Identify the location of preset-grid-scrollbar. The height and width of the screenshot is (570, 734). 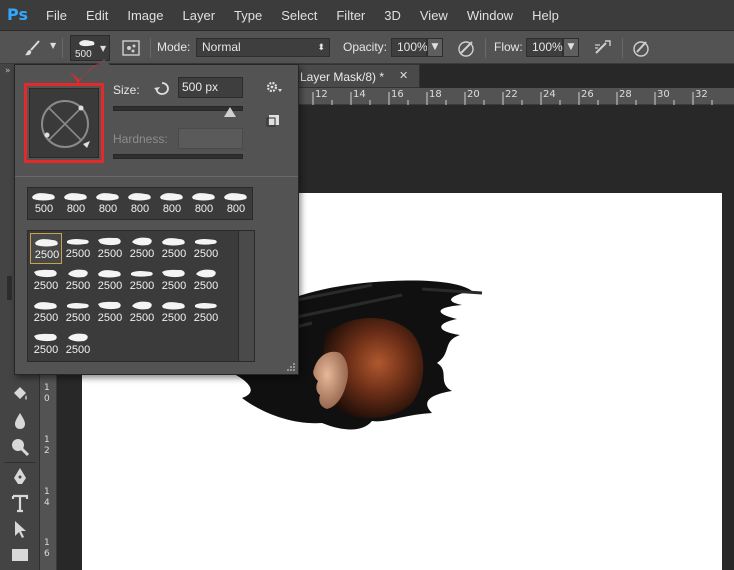
(246, 296).